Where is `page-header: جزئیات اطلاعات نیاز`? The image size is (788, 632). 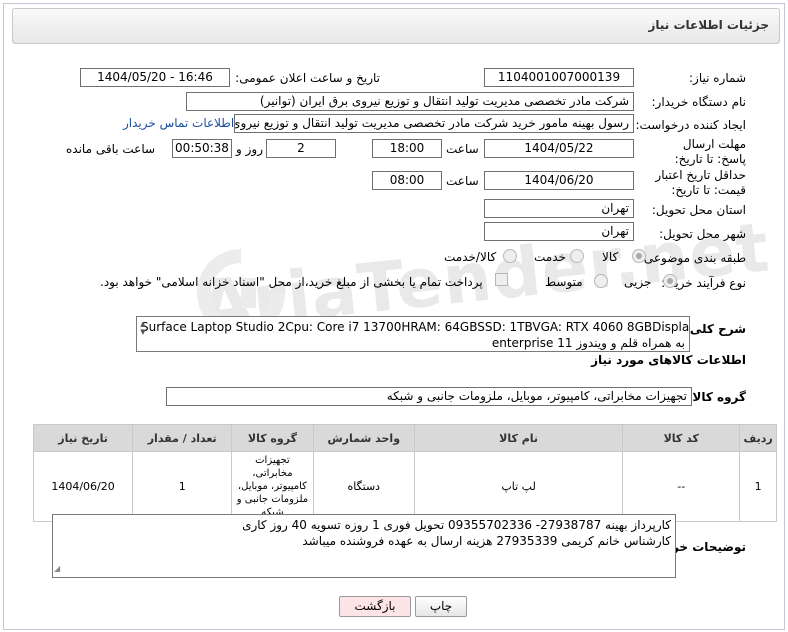 page-header: جزئیات اطلاعات نیاز is located at coordinates (396, 26).